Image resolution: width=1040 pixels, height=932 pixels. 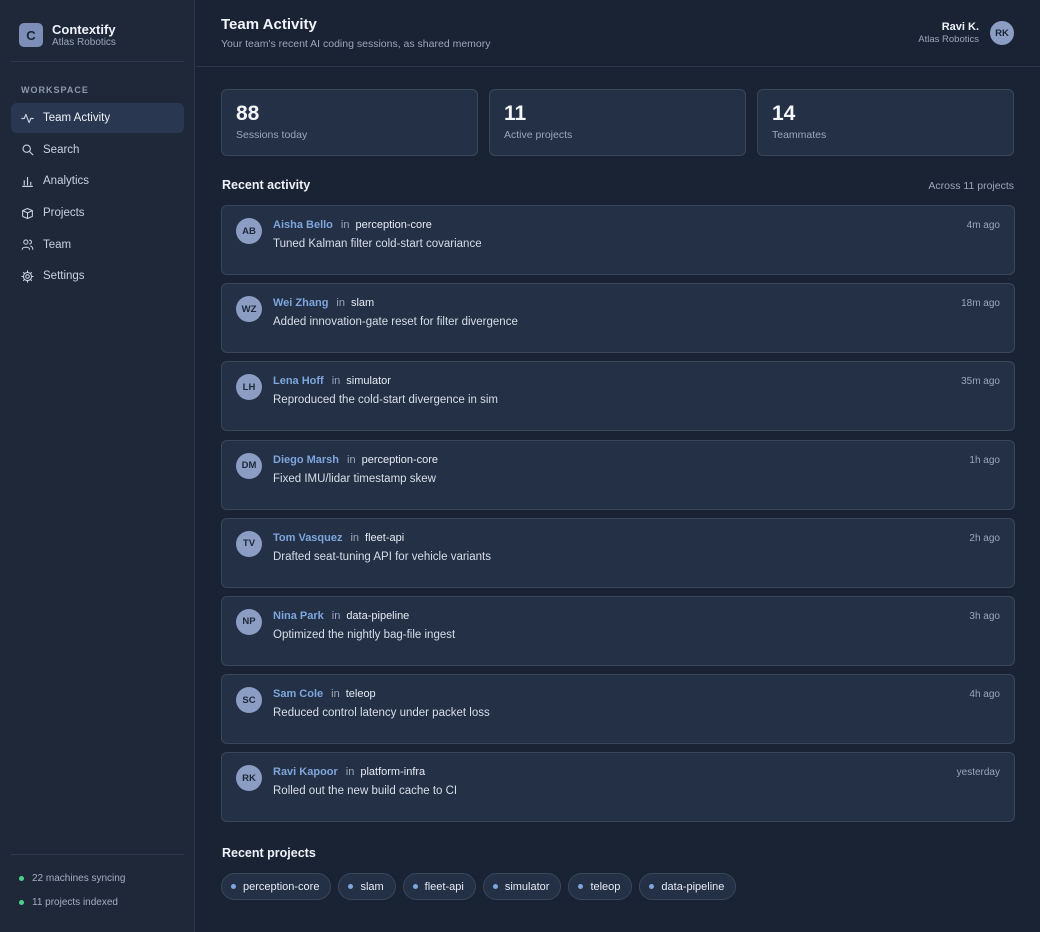 What do you see at coordinates (249, 543) in the screenshot?
I see `avatar: TV` at bounding box center [249, 543].